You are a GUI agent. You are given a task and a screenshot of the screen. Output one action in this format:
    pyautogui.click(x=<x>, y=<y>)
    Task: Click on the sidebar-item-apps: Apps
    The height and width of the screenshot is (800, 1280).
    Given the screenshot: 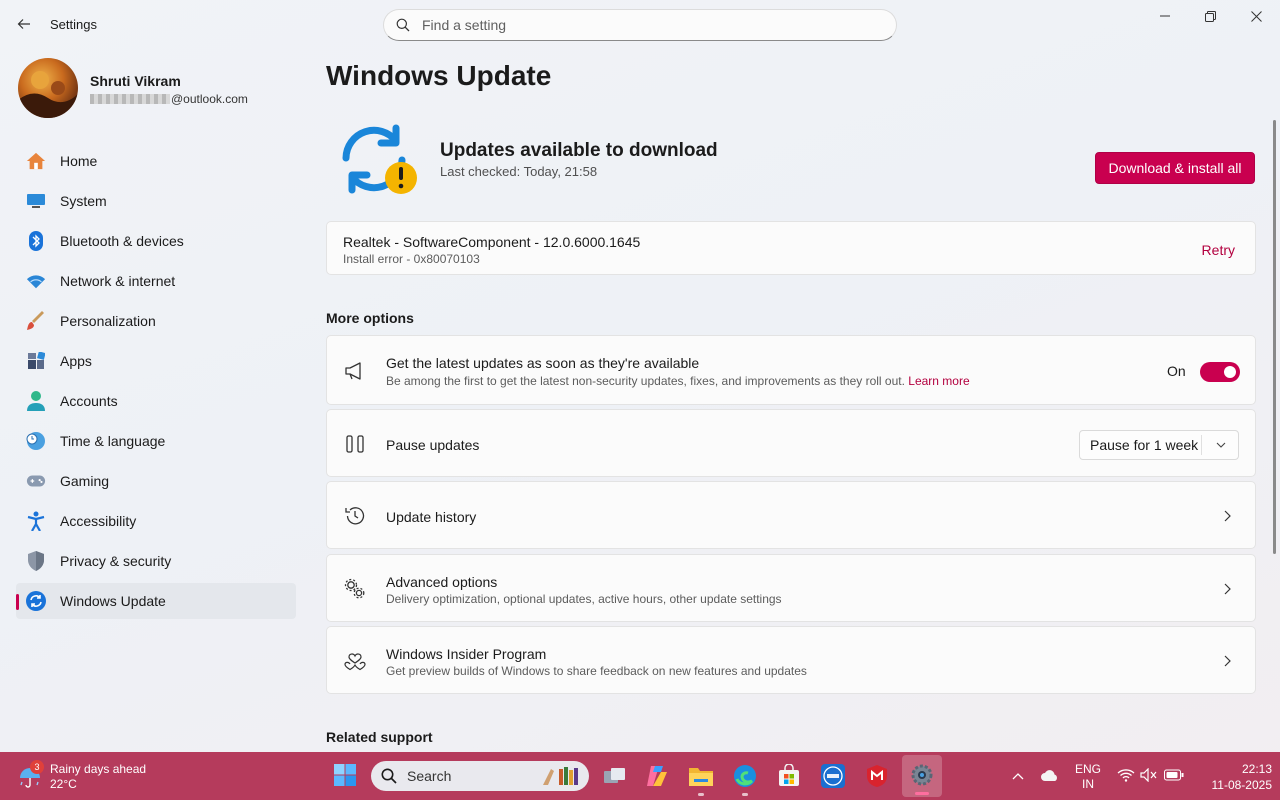 What is the action you would take?
    pyautogui.click(x=156, y=361)
    